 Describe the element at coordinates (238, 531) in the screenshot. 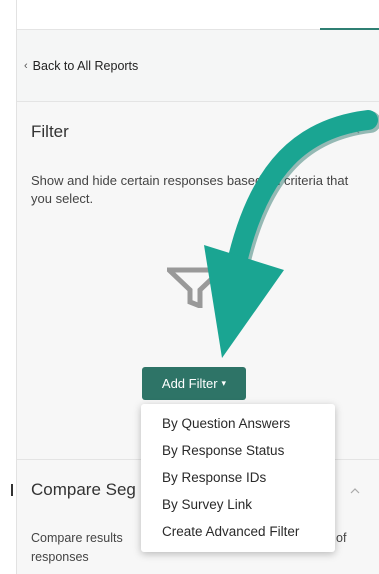

I see `menu-item-create-advanced-filter: Create Advanced Filter` at that location.